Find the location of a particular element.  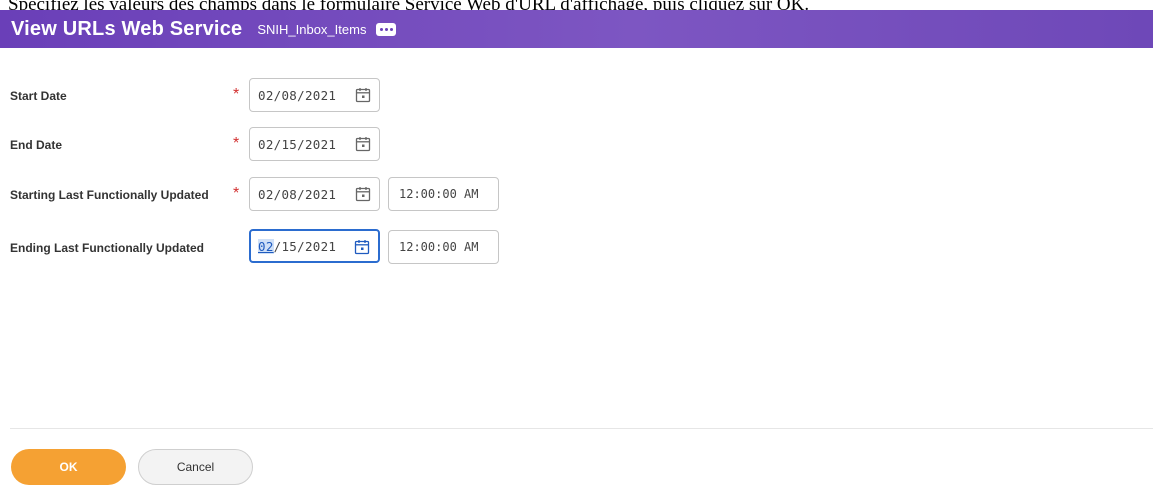

end-date-value: 02/15/2021 is located at coordinates (297, 144).